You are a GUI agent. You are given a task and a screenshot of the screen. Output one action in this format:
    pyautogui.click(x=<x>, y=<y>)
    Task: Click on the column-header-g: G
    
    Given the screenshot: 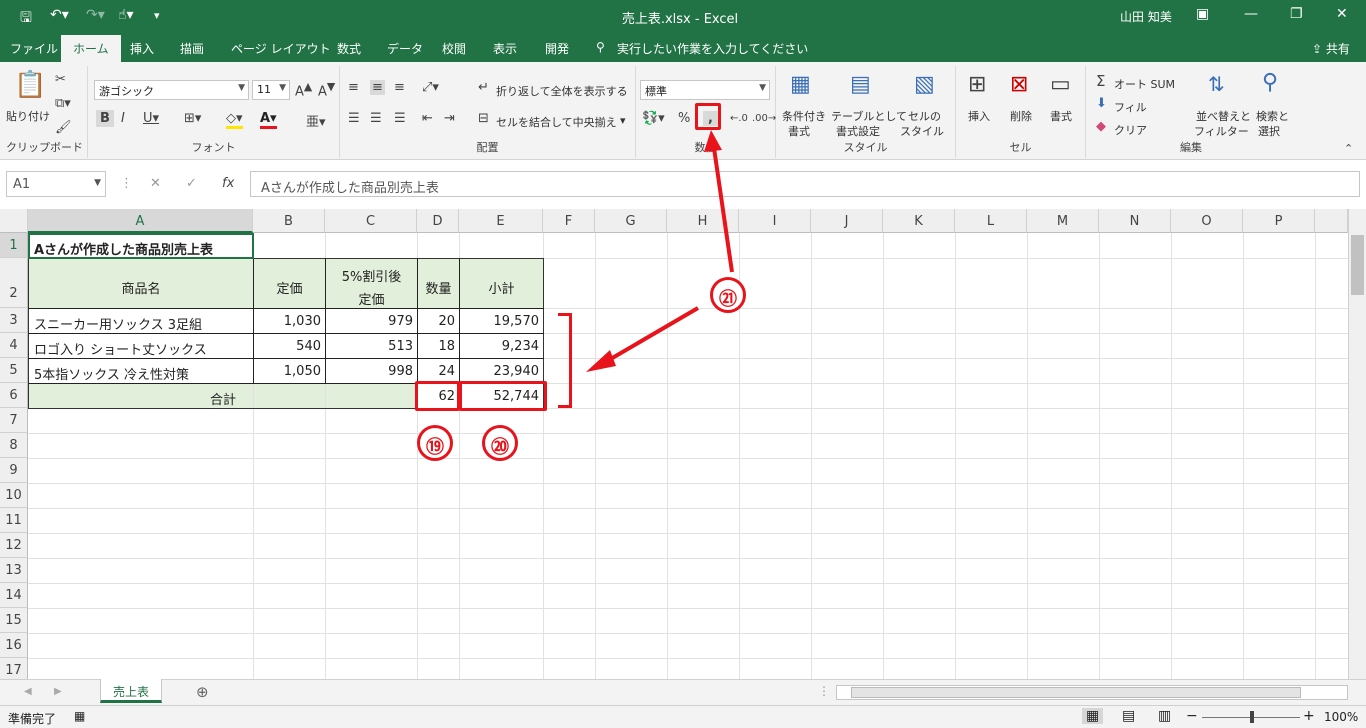 What is the action you would take?
    pyautogui.click(x=631, y=221)
    